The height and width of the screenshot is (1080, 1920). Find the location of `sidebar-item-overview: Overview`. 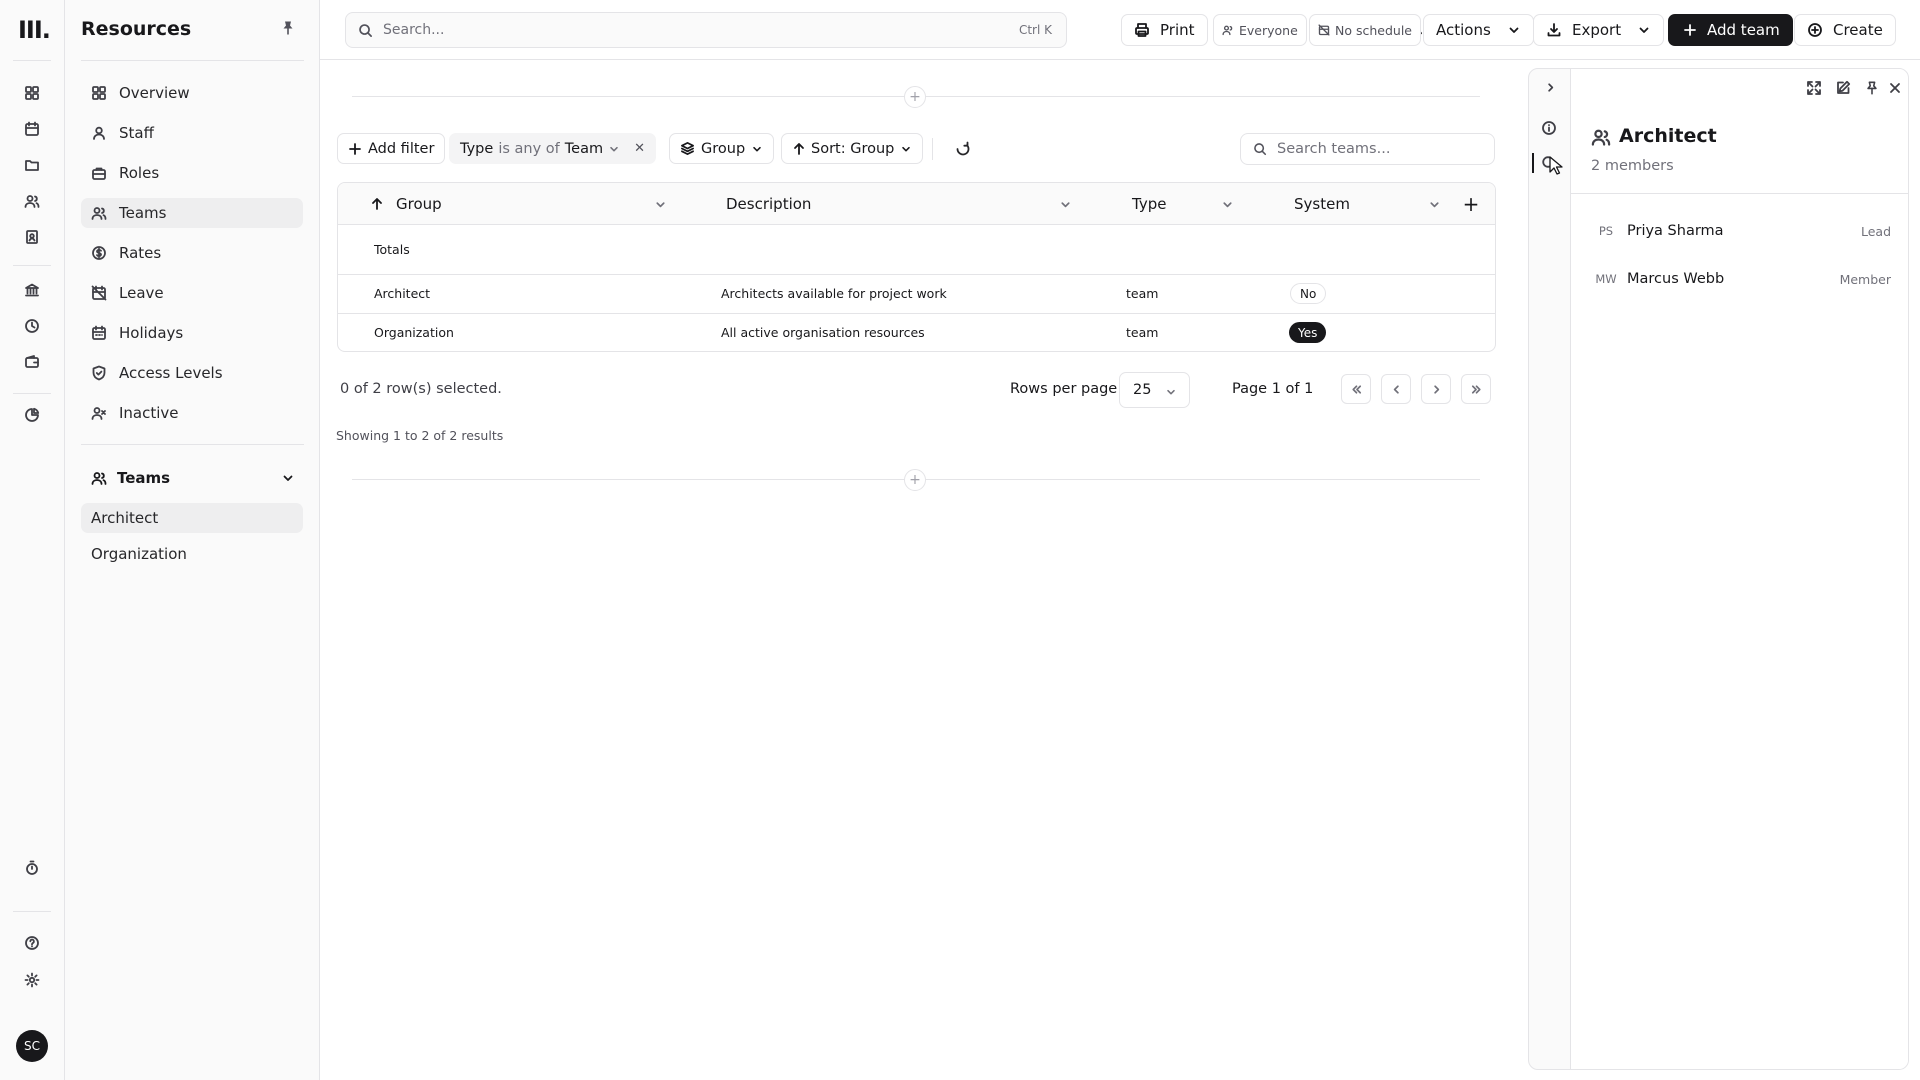

sidebar-item-overview: Overview is located at coordinates (192, 93).